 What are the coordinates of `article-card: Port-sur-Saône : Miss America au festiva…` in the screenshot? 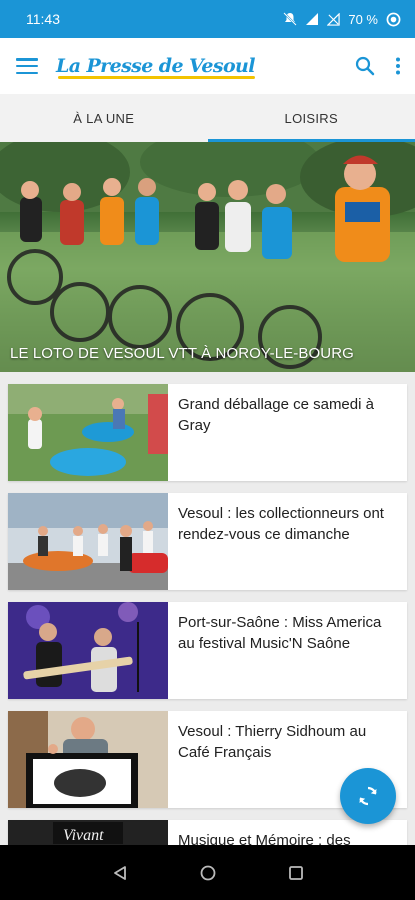 It's located at (207, 650).